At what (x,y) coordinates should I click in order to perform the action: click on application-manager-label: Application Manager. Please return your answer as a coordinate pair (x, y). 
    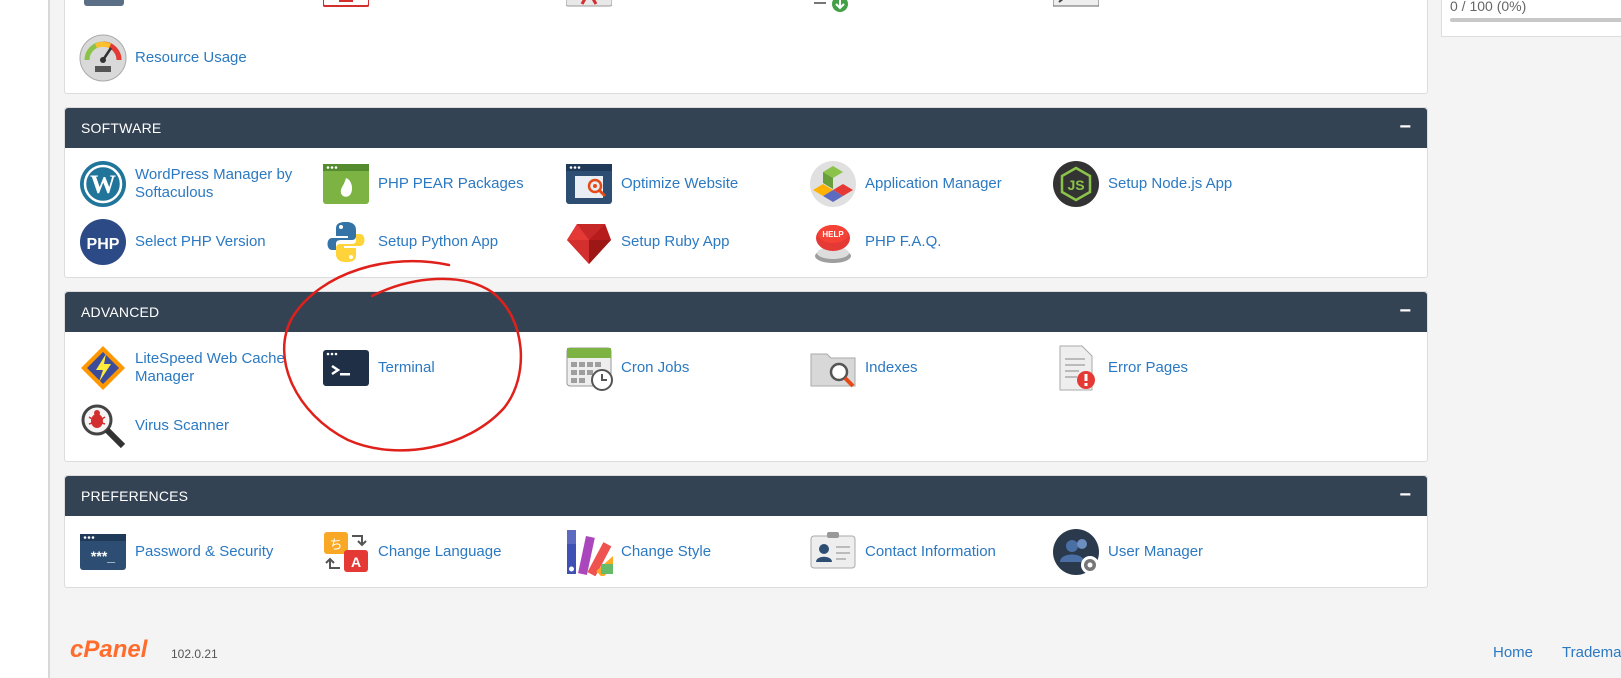
    Looking at the image, I should click on (933, 183).